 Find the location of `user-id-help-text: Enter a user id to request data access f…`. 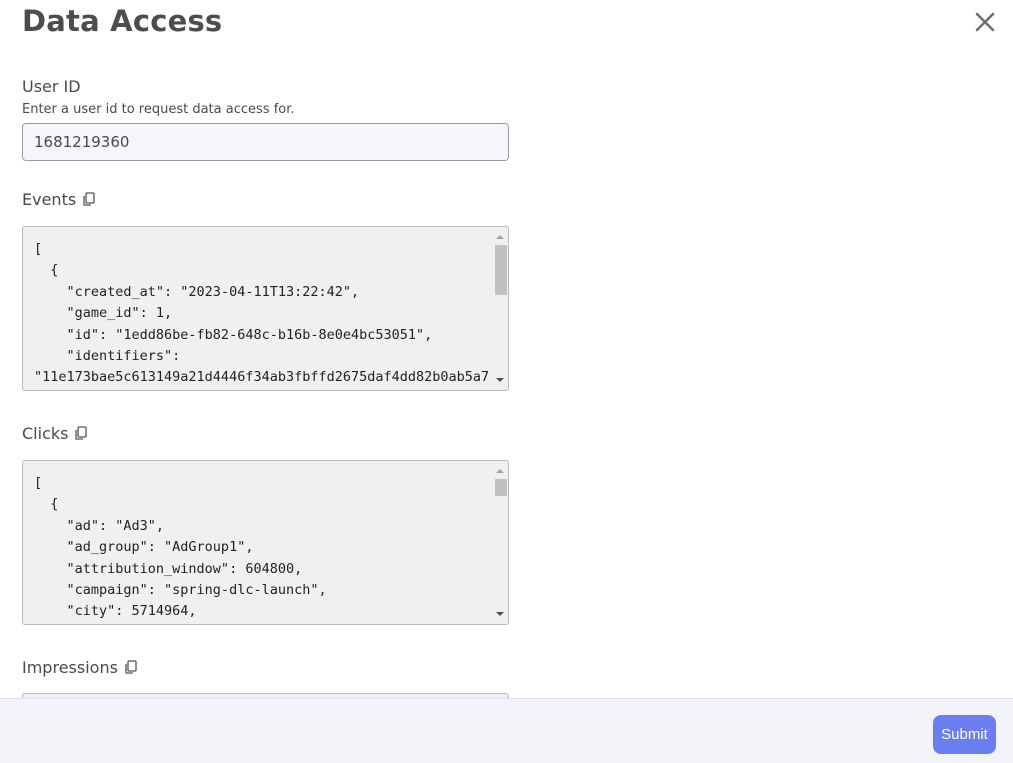

user-id-help-text: Enter a user id to request data access f… is located at coordinates (158, 109).